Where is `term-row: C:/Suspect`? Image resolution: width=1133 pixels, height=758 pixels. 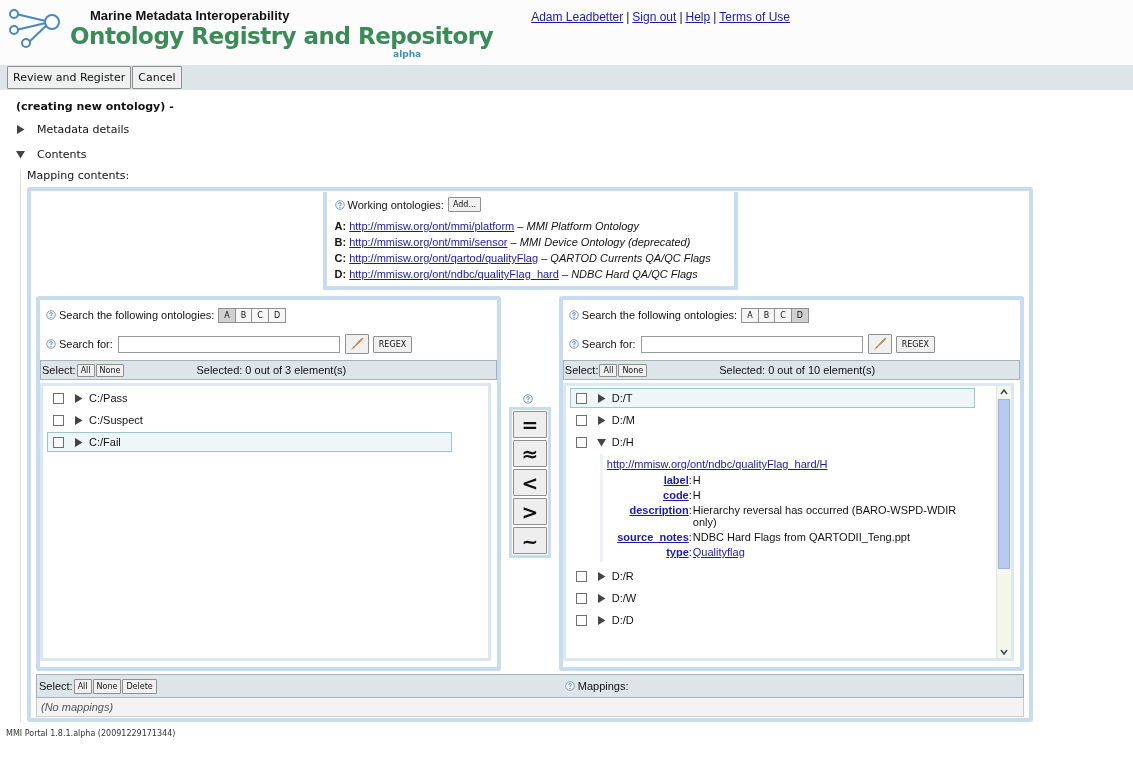 term-row: C:/Suspect is located at coordinates (249, 420).